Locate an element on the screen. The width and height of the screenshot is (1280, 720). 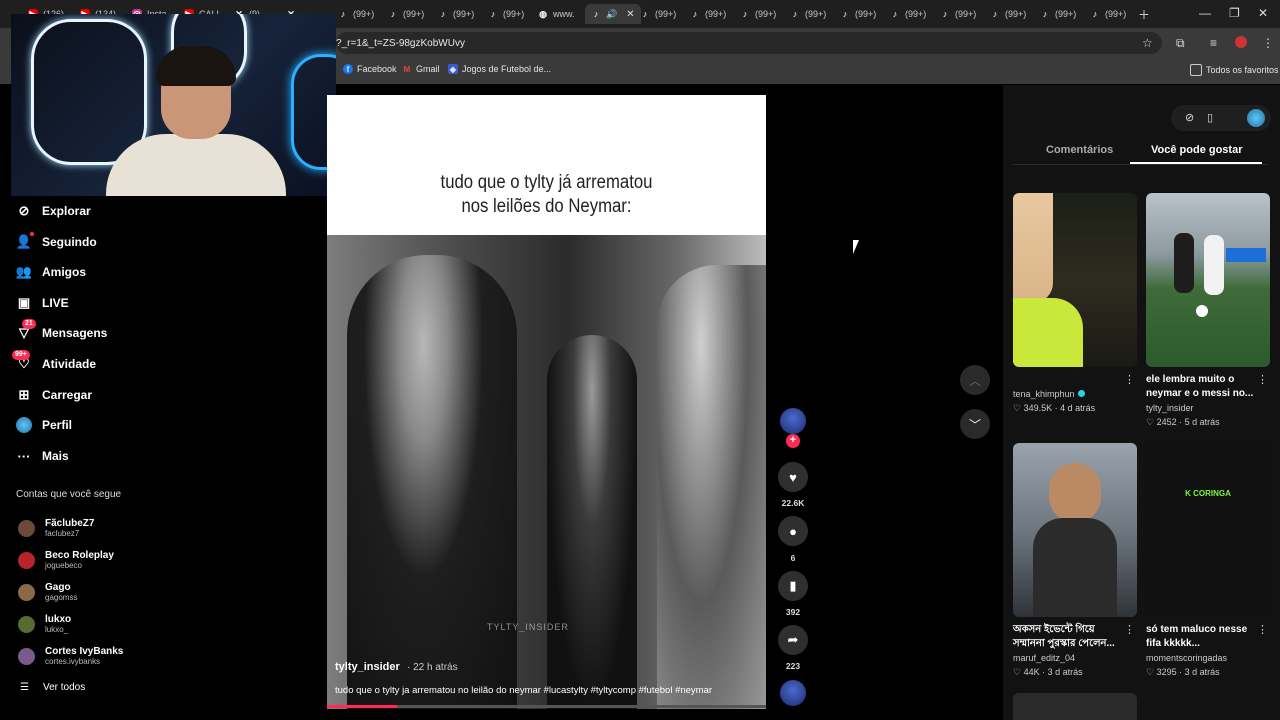
thumbnail-face is located at coordinates (1075, 493).